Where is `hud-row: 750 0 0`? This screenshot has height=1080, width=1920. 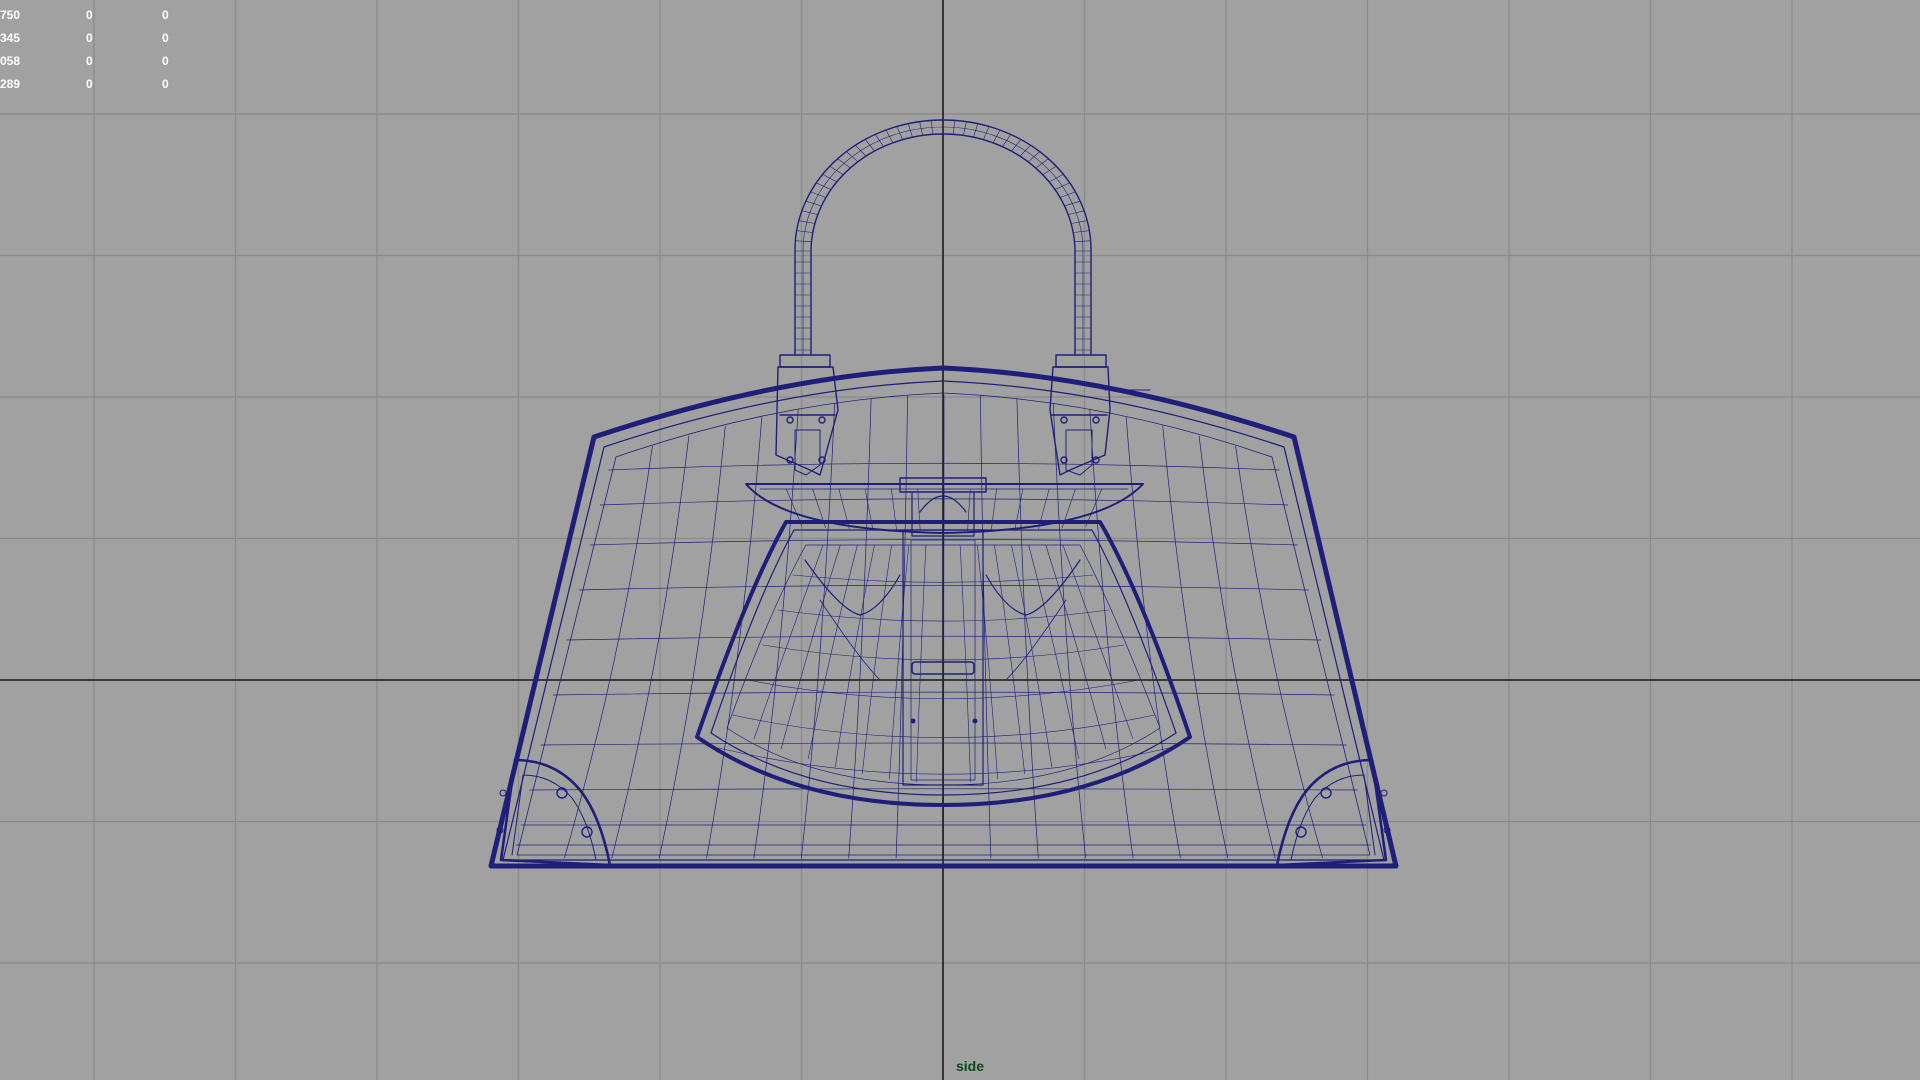
hud-row: 750 0 0 is located at coordinates (100, 15).